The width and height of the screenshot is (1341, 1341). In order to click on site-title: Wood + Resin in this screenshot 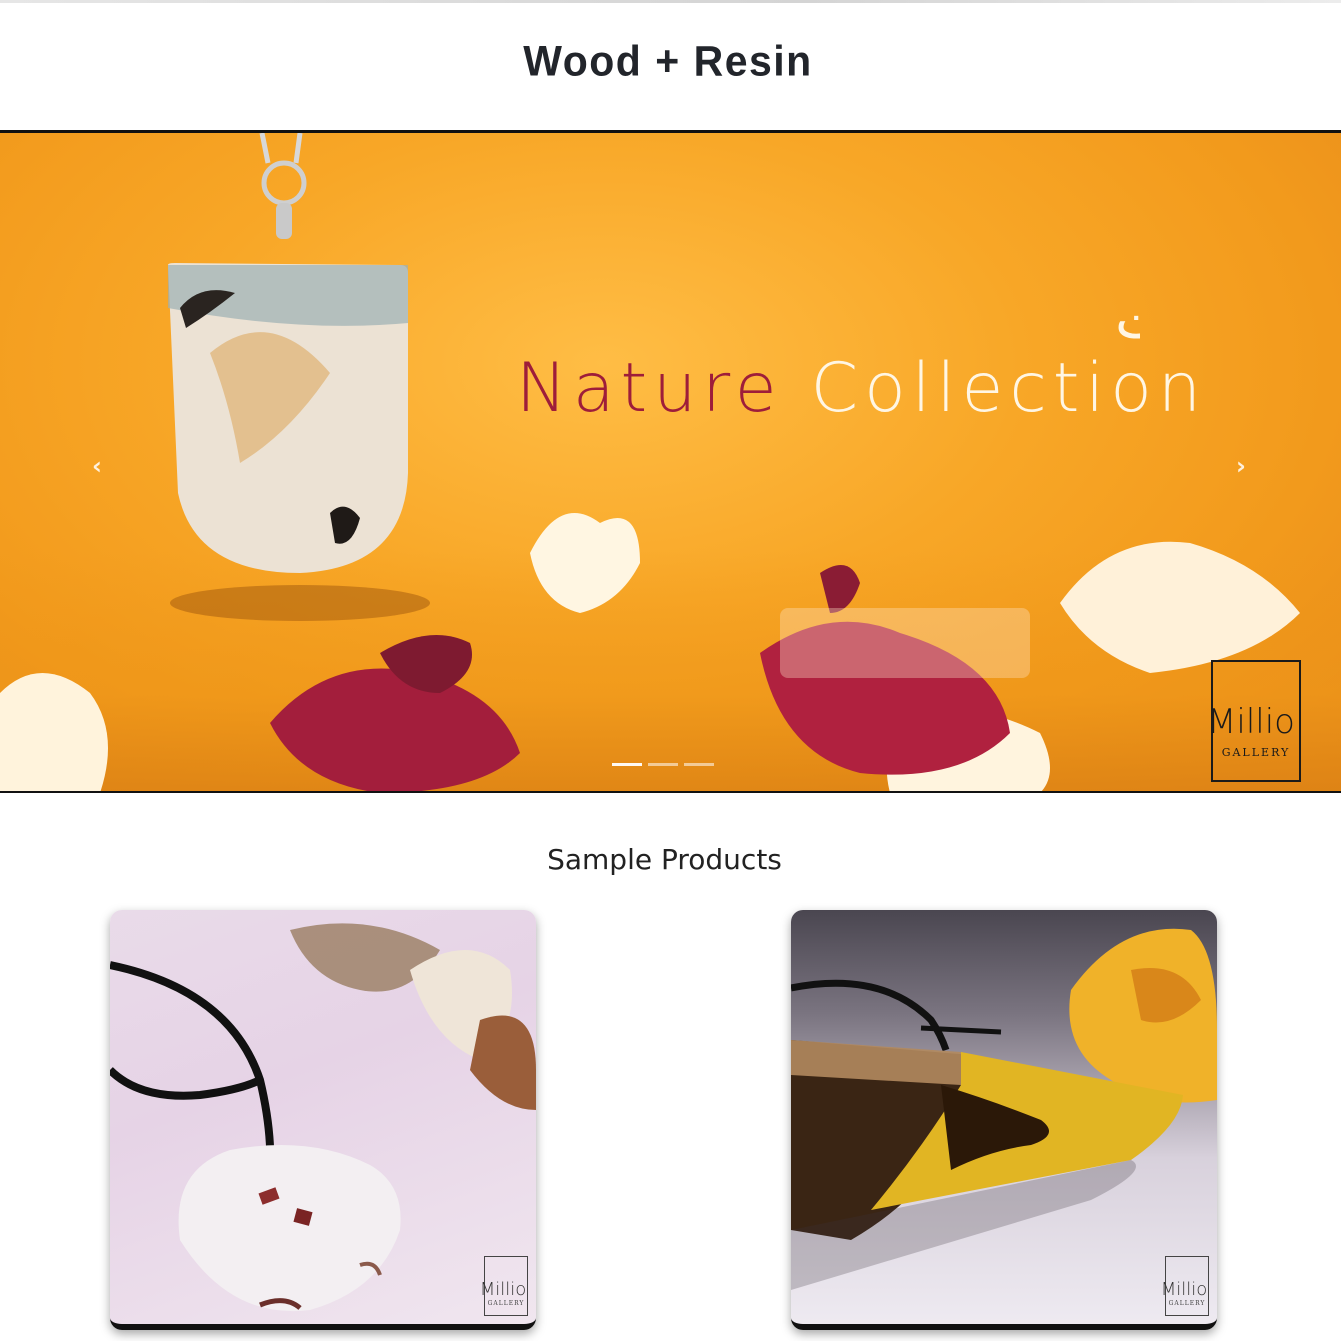, I will do `click(668, 61)`.